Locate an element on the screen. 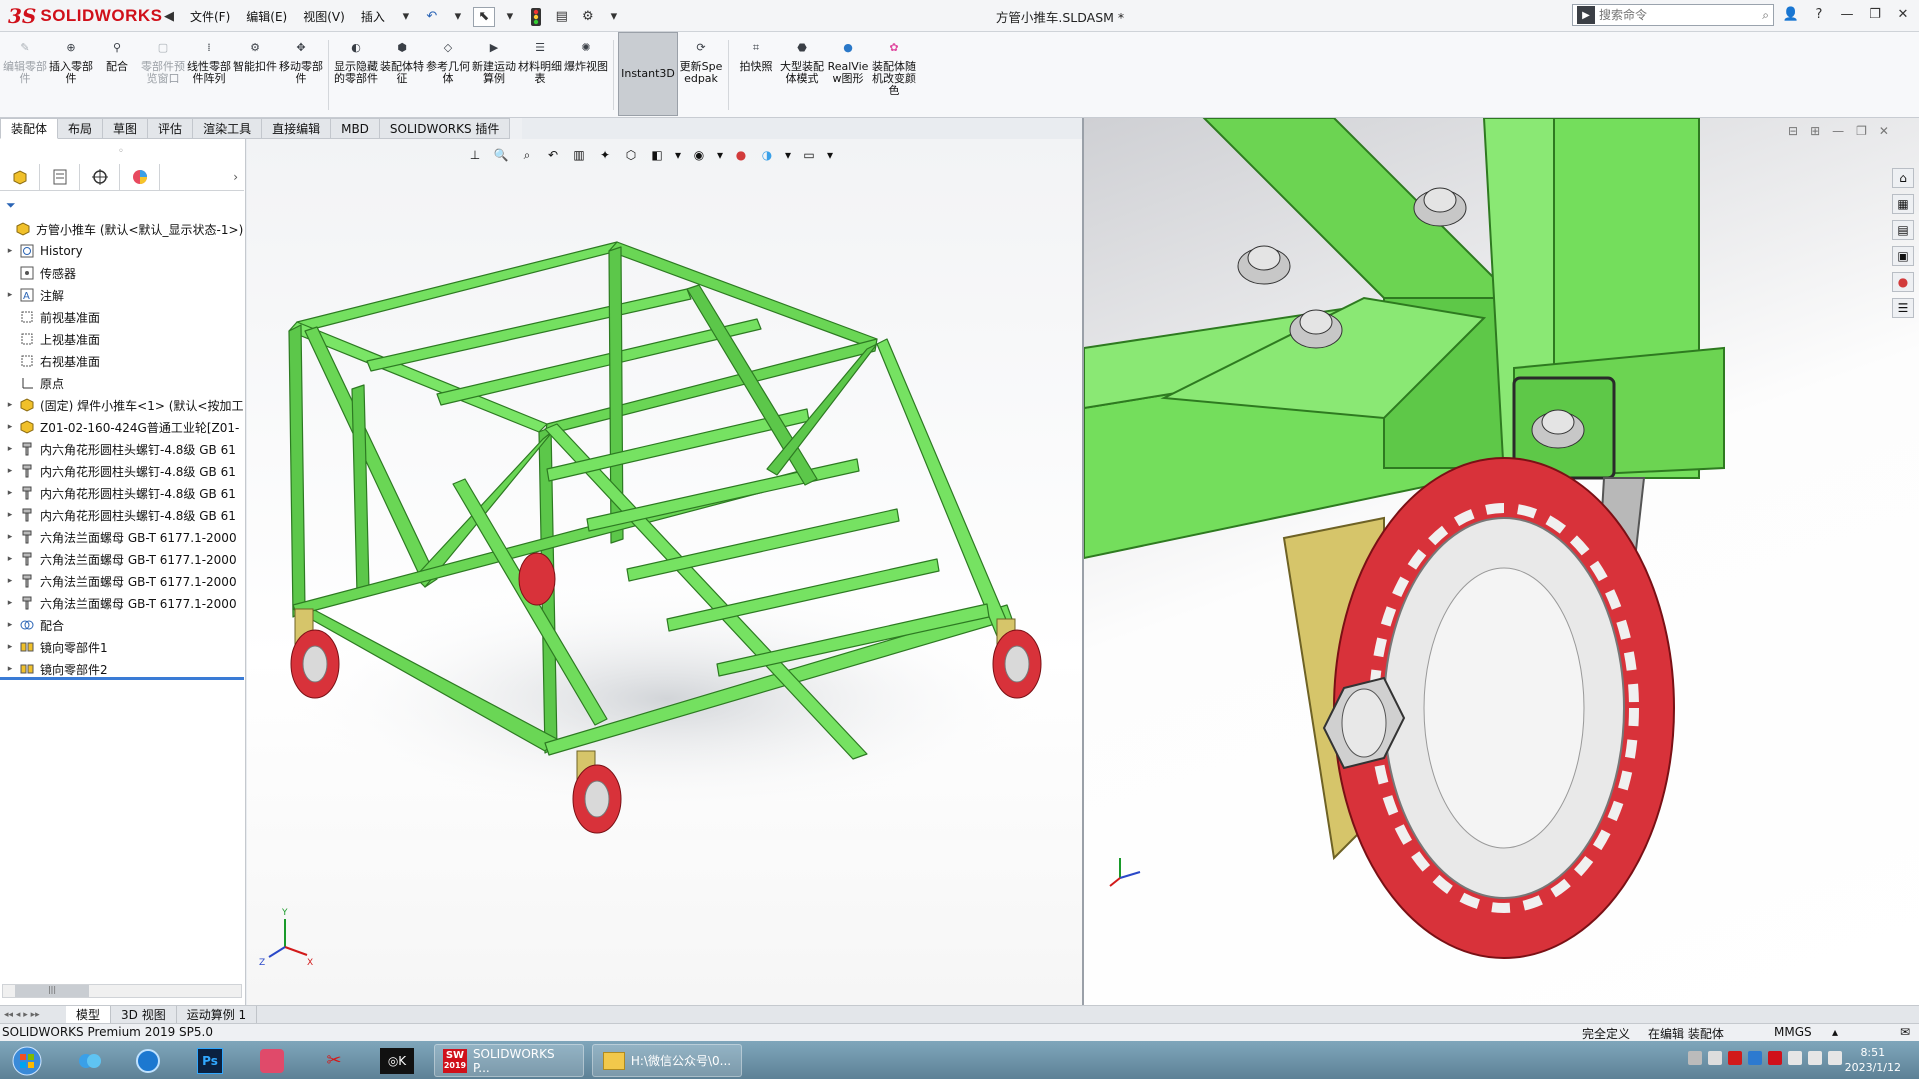 This screenshot has width=1919, height=1079. capture-app-icon: ◎K is located at coordinates (397, 1060).